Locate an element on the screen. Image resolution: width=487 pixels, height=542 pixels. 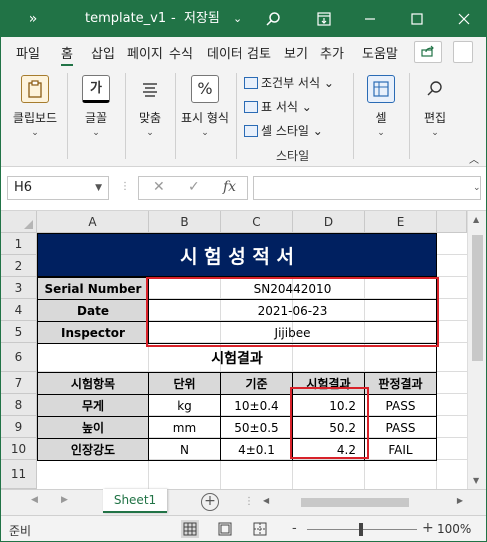
ribbon-display-icon is located at coordinates (324, 19).